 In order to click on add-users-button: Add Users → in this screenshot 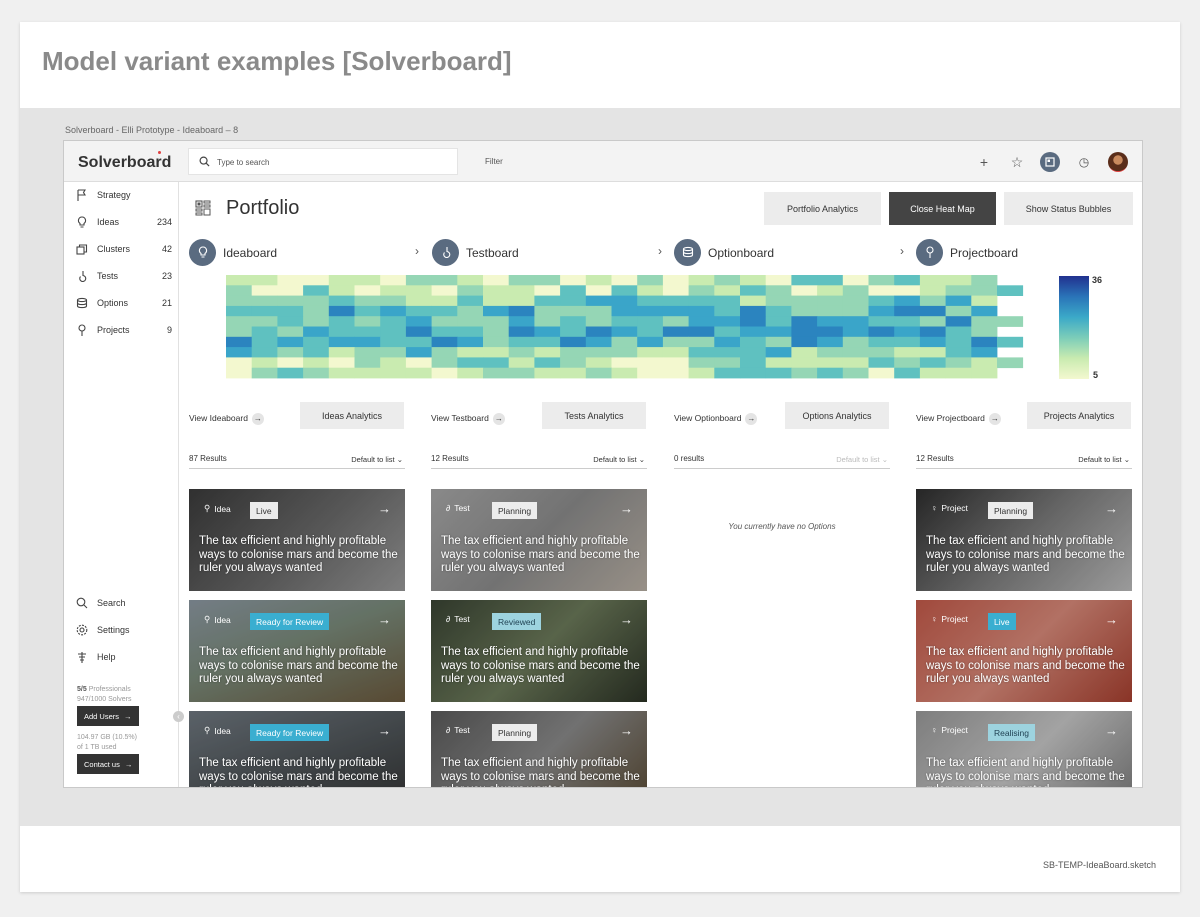, I will do `click(108, 716)`.